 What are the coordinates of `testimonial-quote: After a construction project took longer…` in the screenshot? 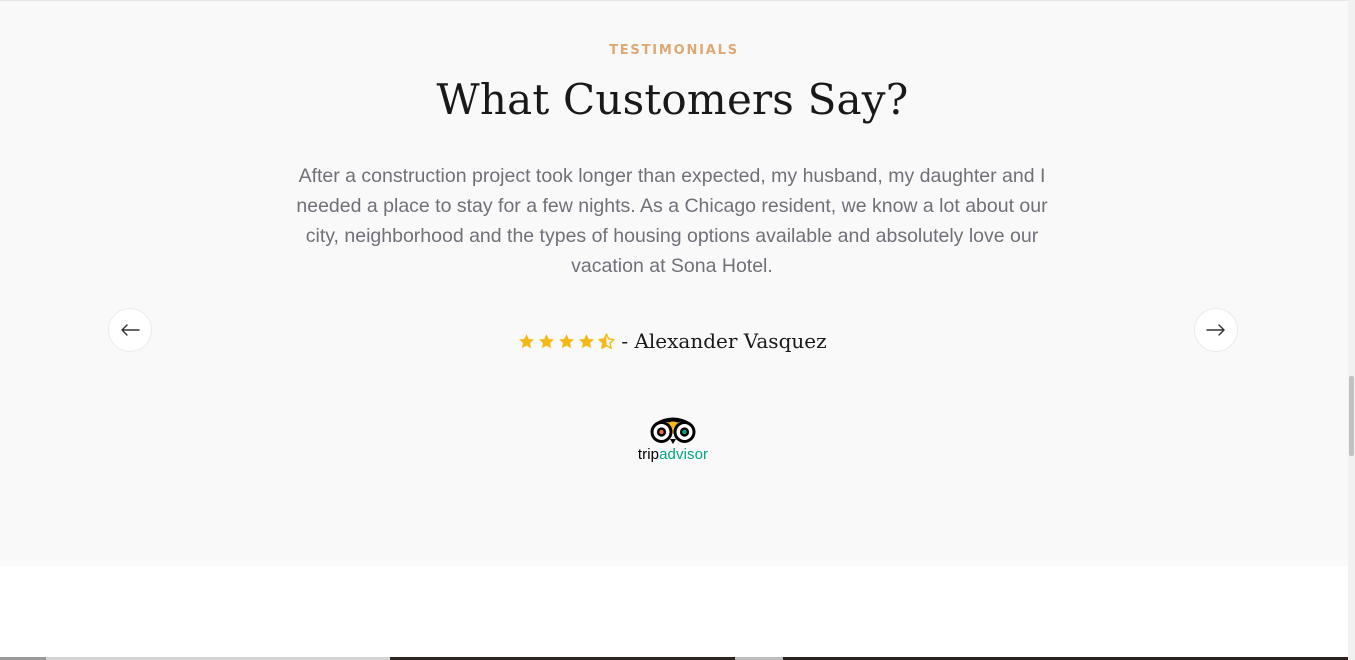 It's located at (672, 221).